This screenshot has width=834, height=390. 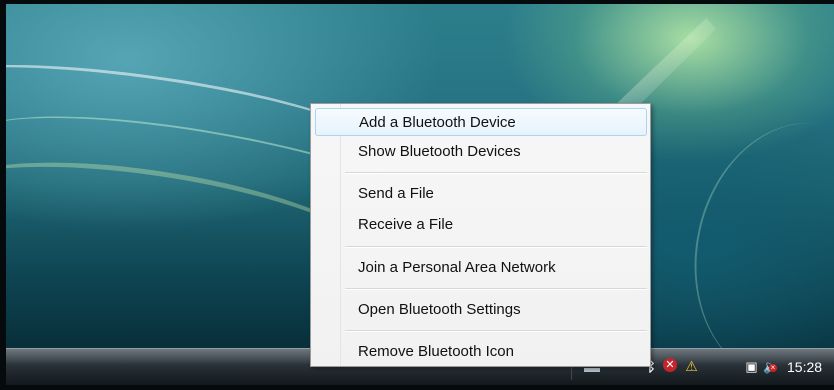 What do you see at coordinates (457, 267) in the screenshot?
I see `menu-item-label: Join a Personal Area Network` at bounding box center [457, 267].